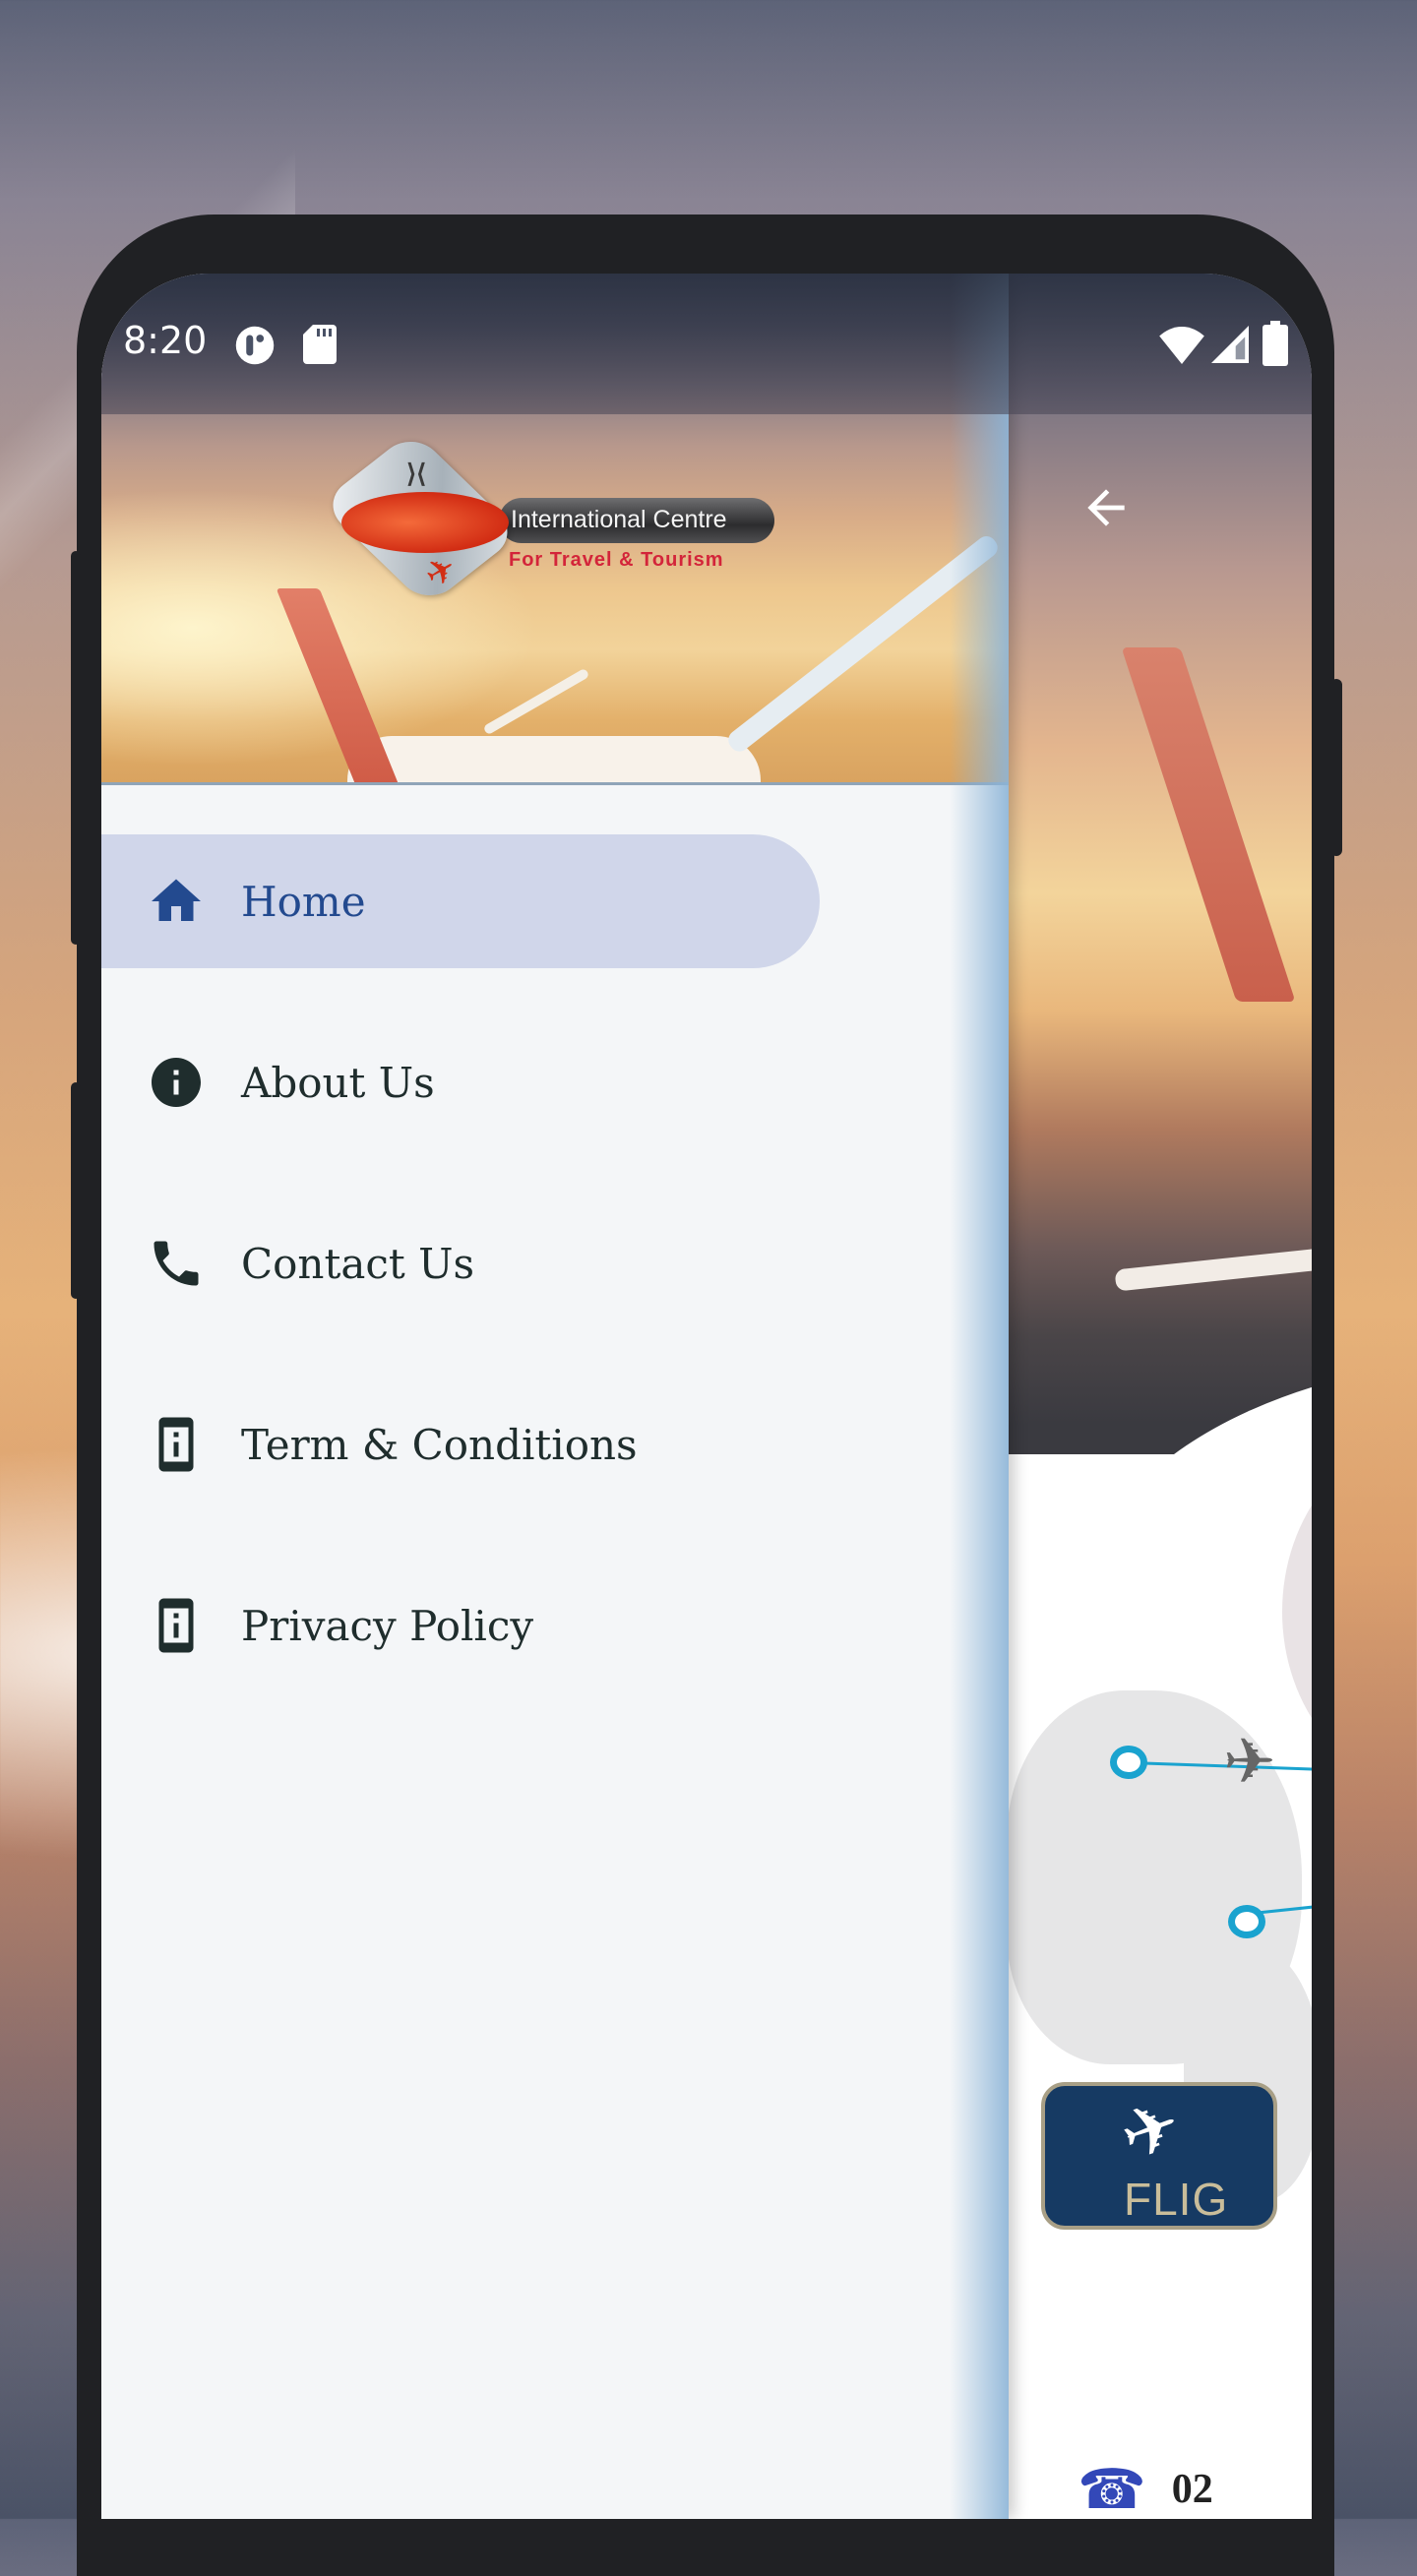 Image resolution: width=1417 pixels, height=2576 pixels. What do you see at coordinates (1230, 347) in the screenshot?
I see `cell-signal-icon` at bounding box center [1230, 347].